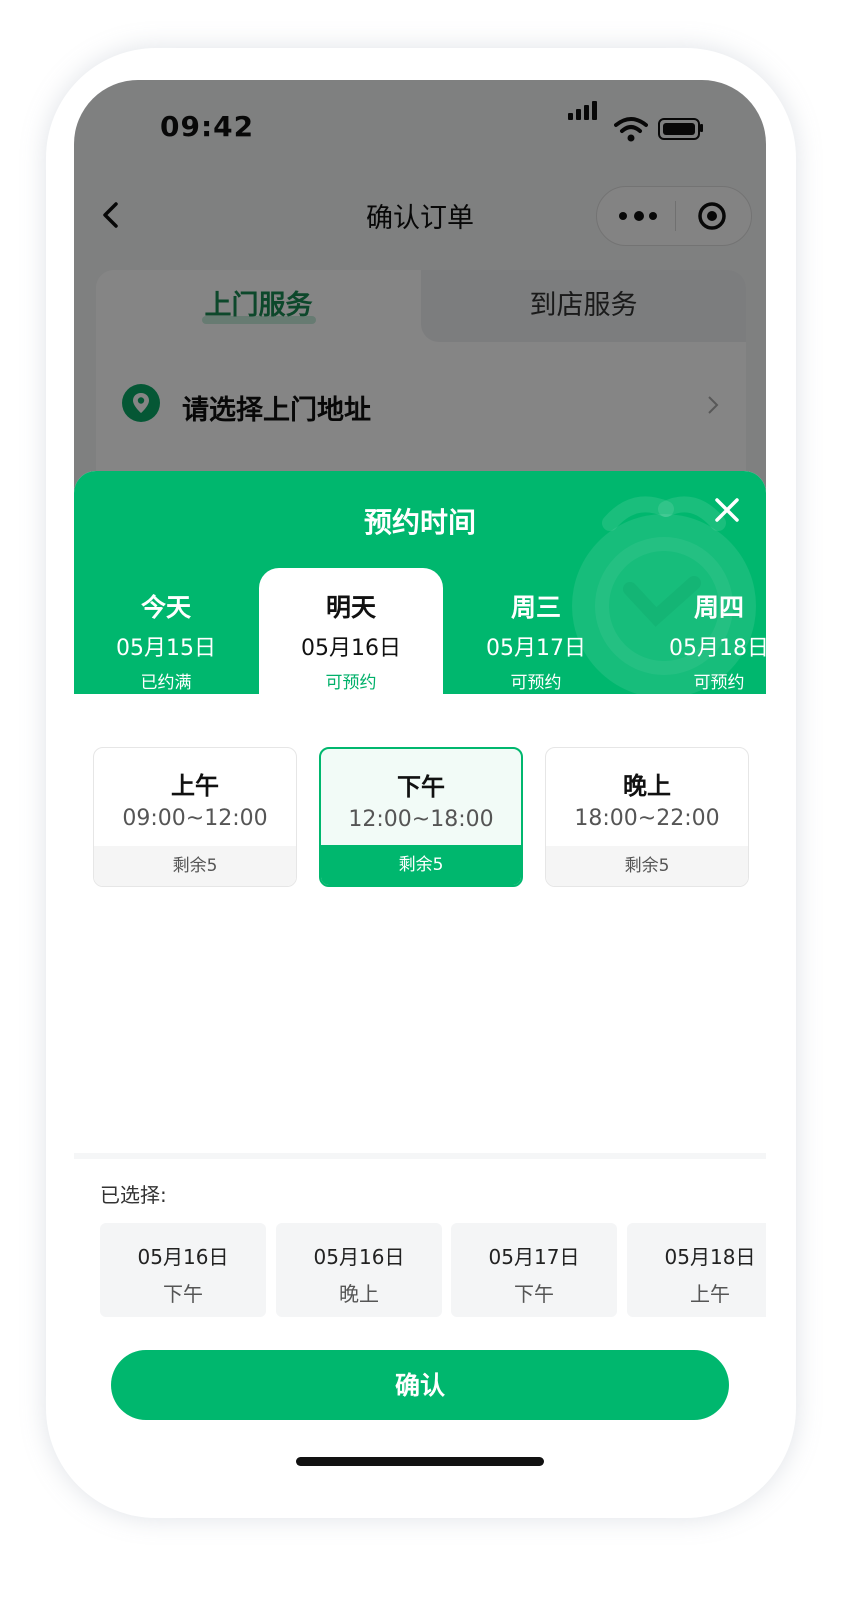 This screenshot has height=1605, width=861. I want to click on selected-chip: 05月16日 下午, so click(183, 1270).